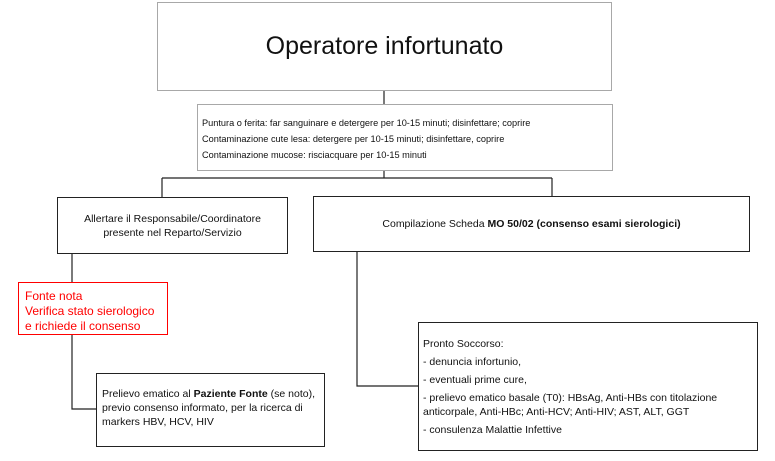 This screenshot has height=461, width=775. What do you see at coordinates (492, 430) in the screenshot?
I see `er-item-consultation: - consulenza Malattie Infettive` at bounding box center [492, 430].